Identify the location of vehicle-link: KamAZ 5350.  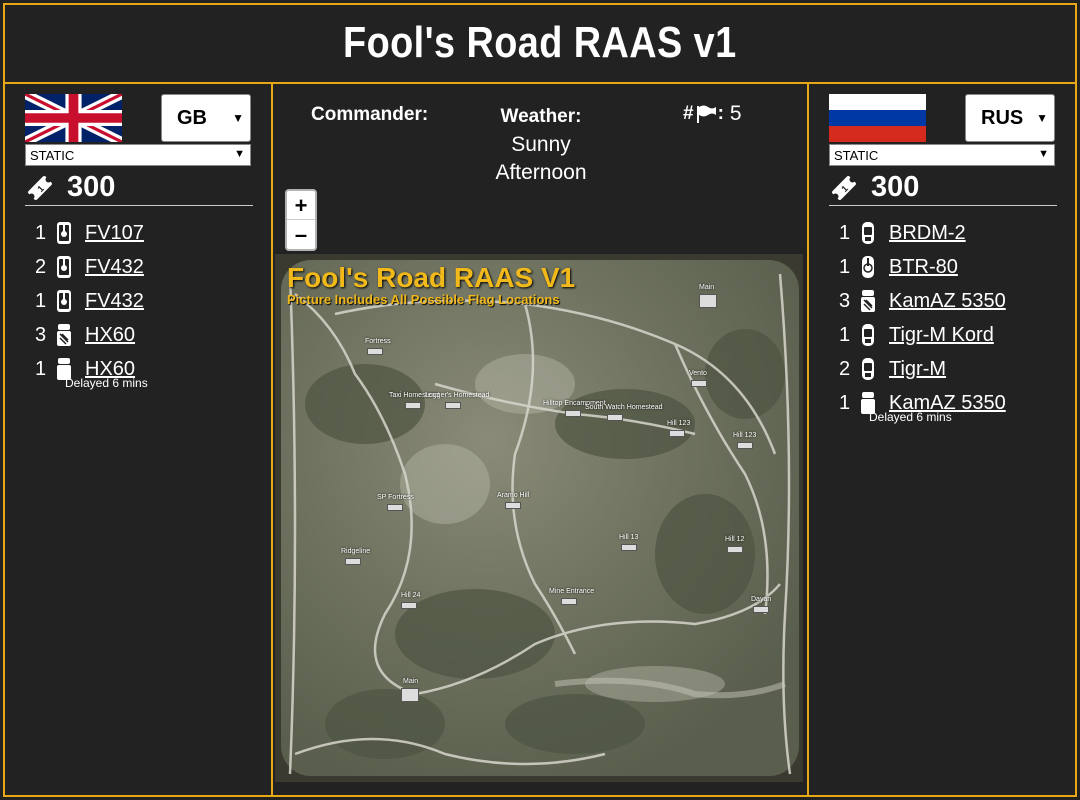
(947, 301).